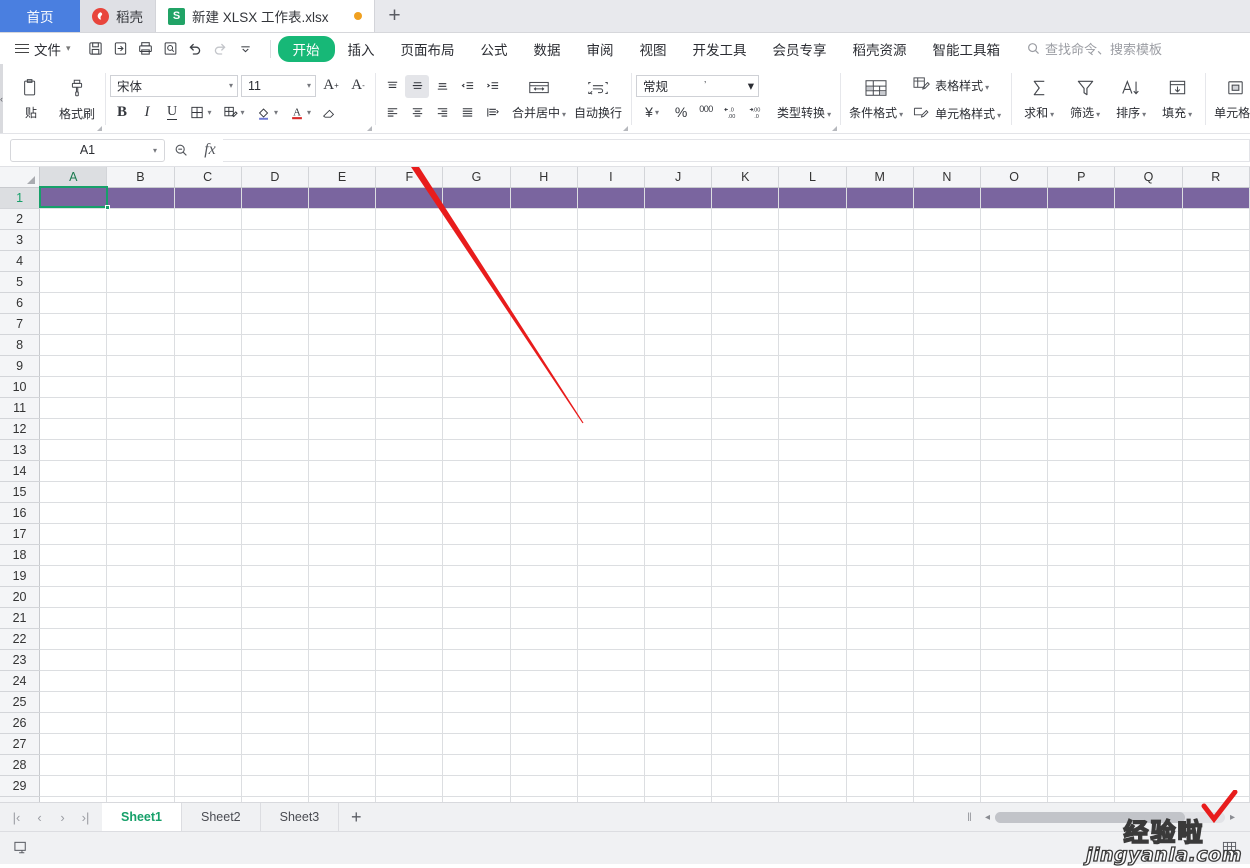  I want to click on cell-B10, so click(140, 387).